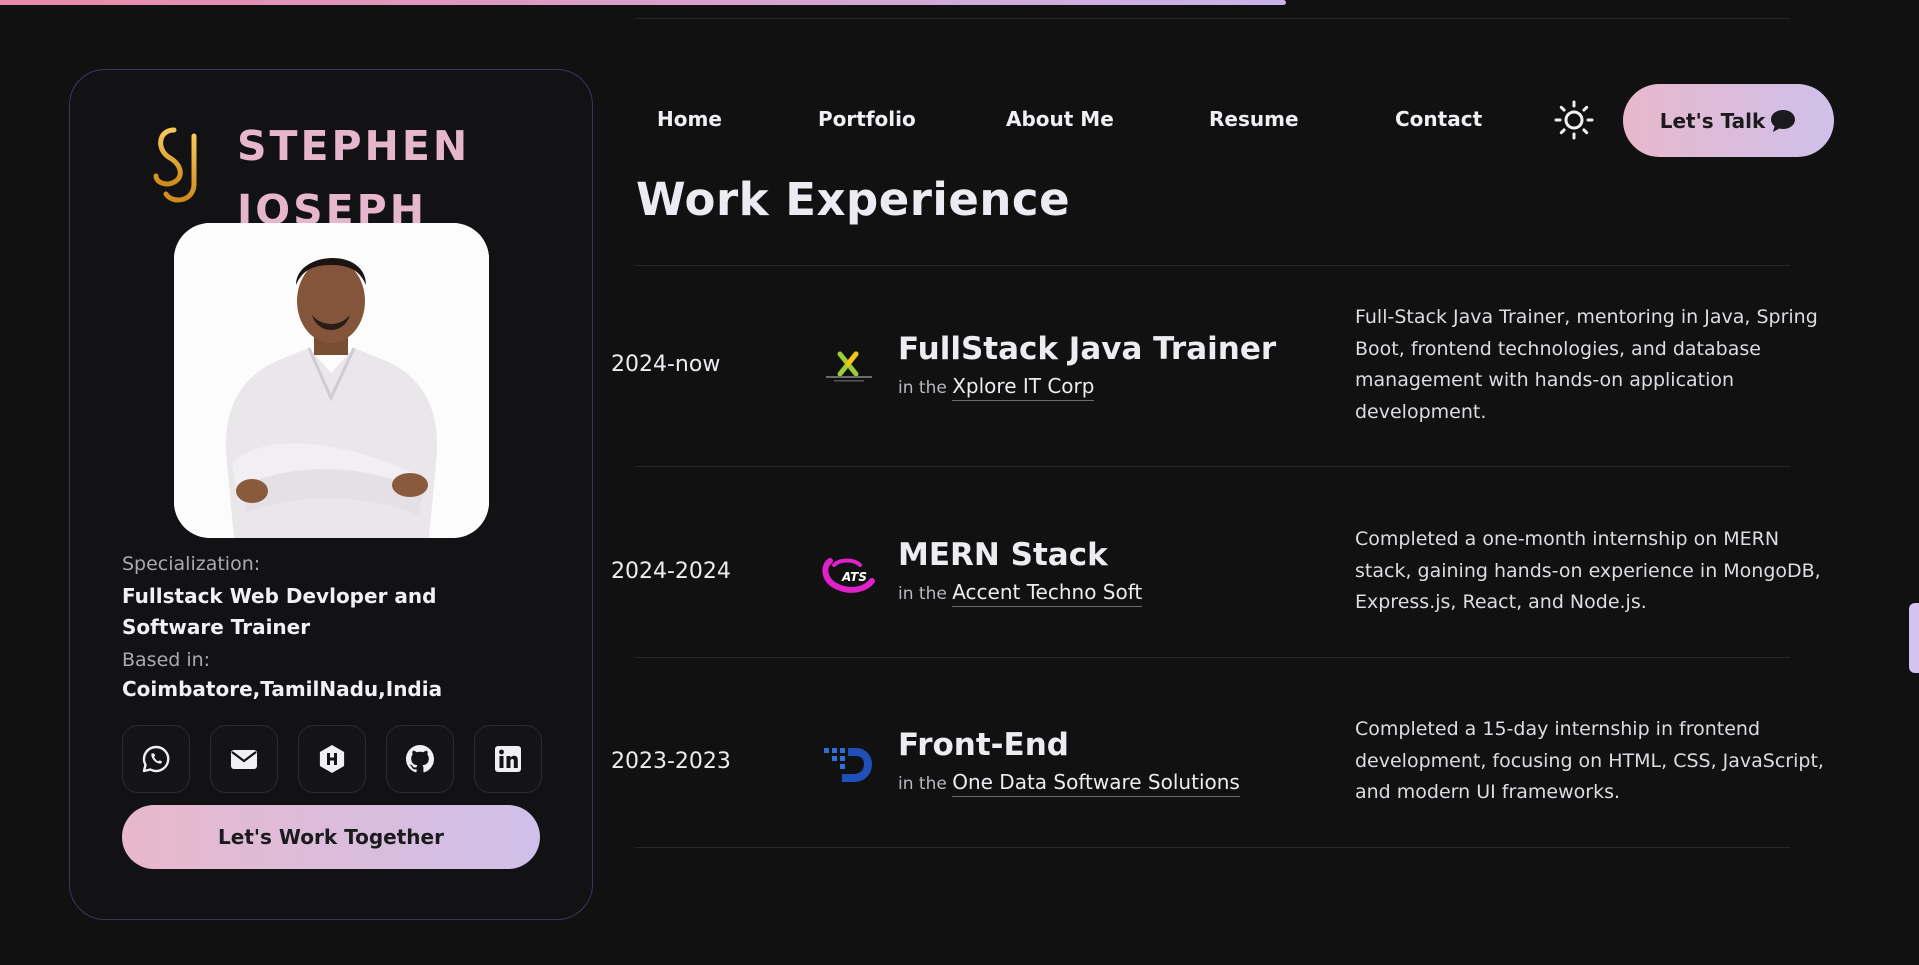 Image resolution: width=1919 pixels, height=965 pixels. Describe the element at coordinates (853, 199) in the screenshot. I see `section-title: Work Experience` at that location.